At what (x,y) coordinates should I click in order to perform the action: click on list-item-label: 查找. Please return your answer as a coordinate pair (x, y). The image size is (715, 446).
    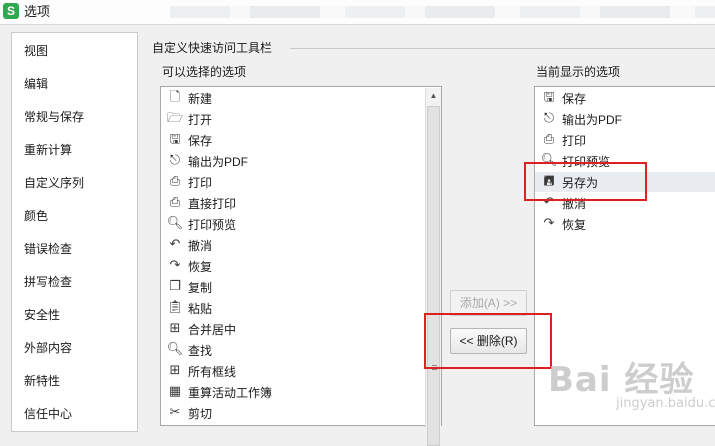
    Looking at the image, I should click on (200, 350).